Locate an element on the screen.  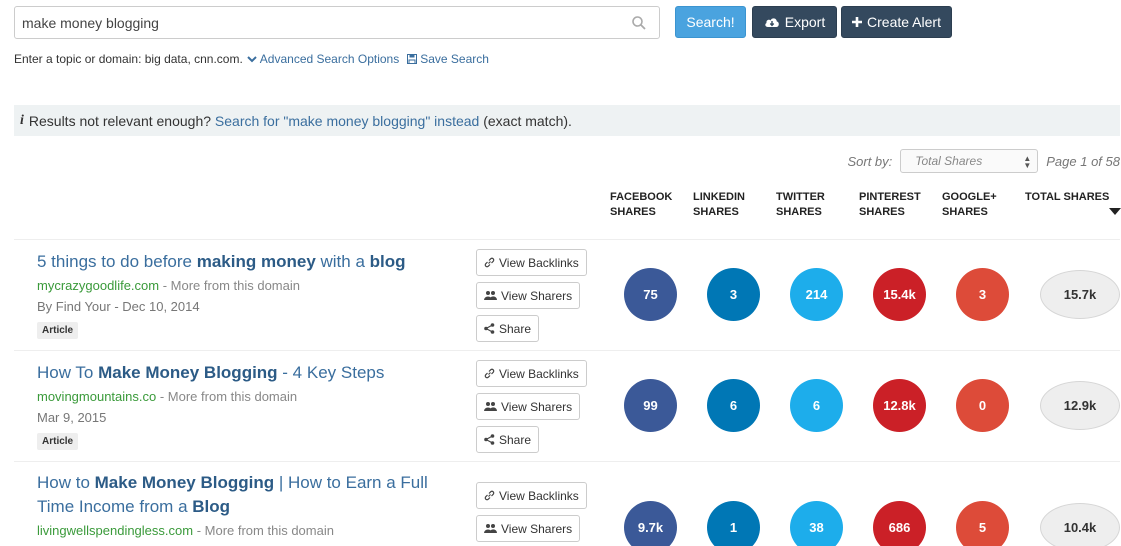
column-header-line: TWITTER is located at coordinates (800, 197).